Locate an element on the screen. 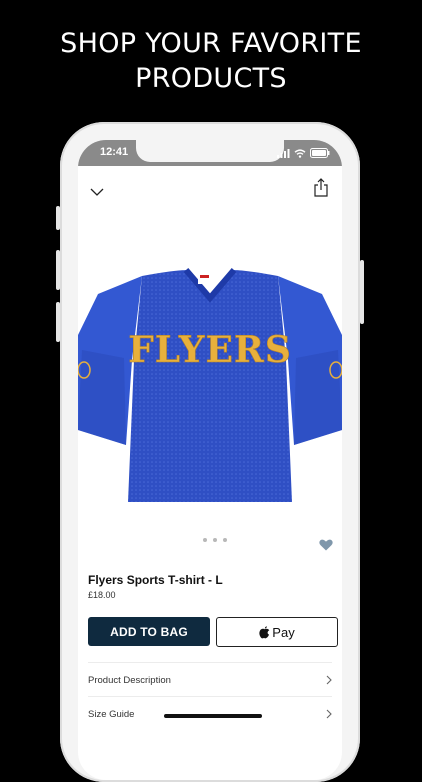 This screenshot has width=422, height=782. product-title: Flyers Sports T-shirt - L is located at coordinates (155, 580).